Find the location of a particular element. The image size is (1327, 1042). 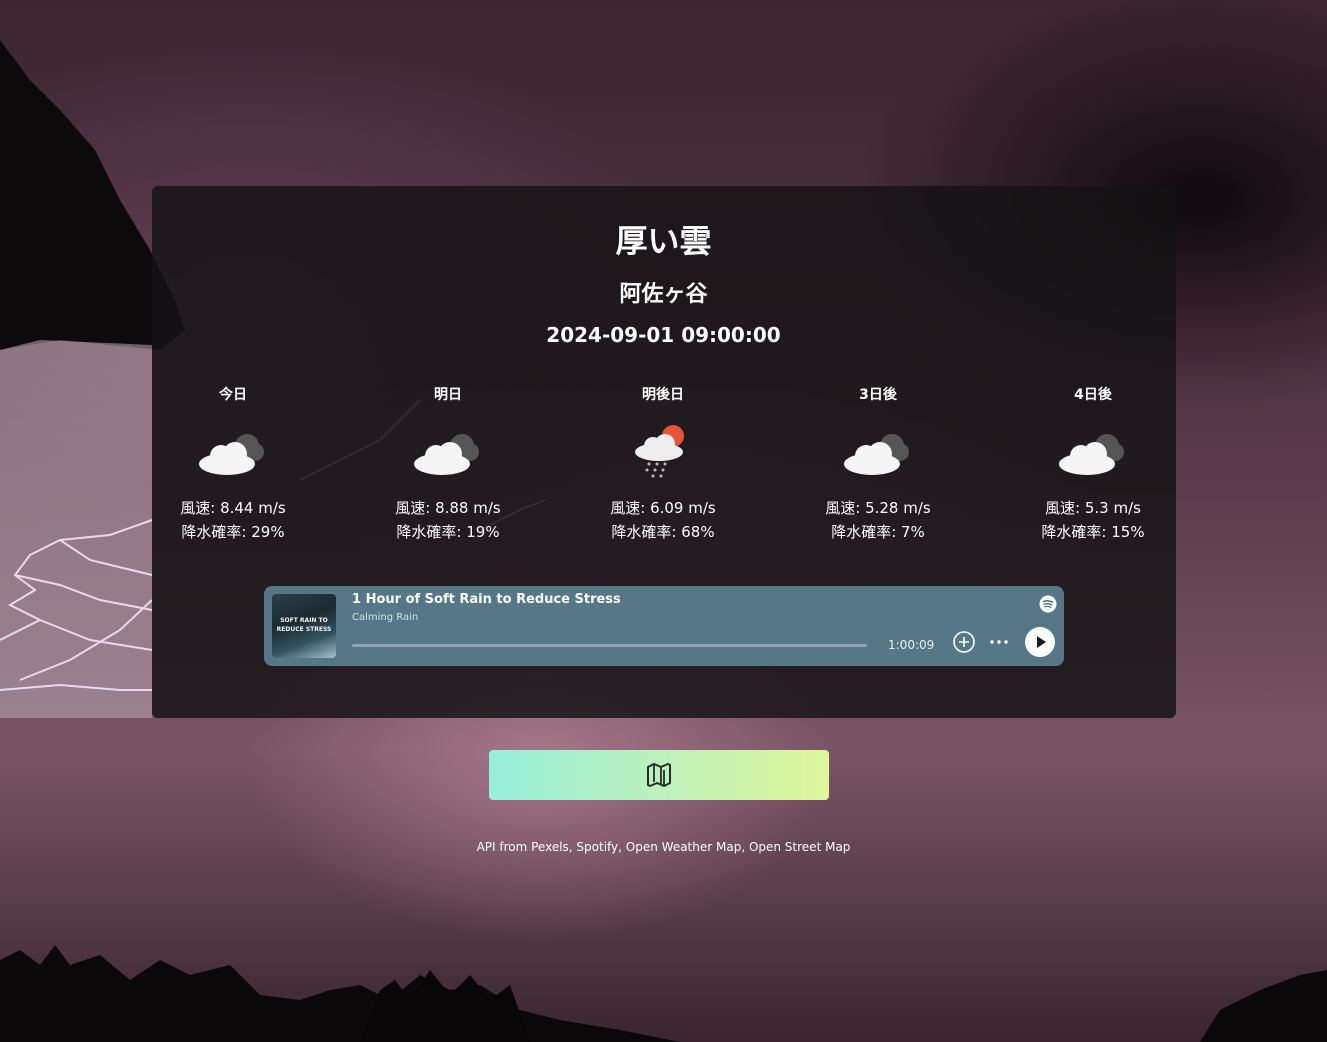

album-cover-text: SOFT RAIN TO REDUCE STRESS is located at coordinates (304, 625).